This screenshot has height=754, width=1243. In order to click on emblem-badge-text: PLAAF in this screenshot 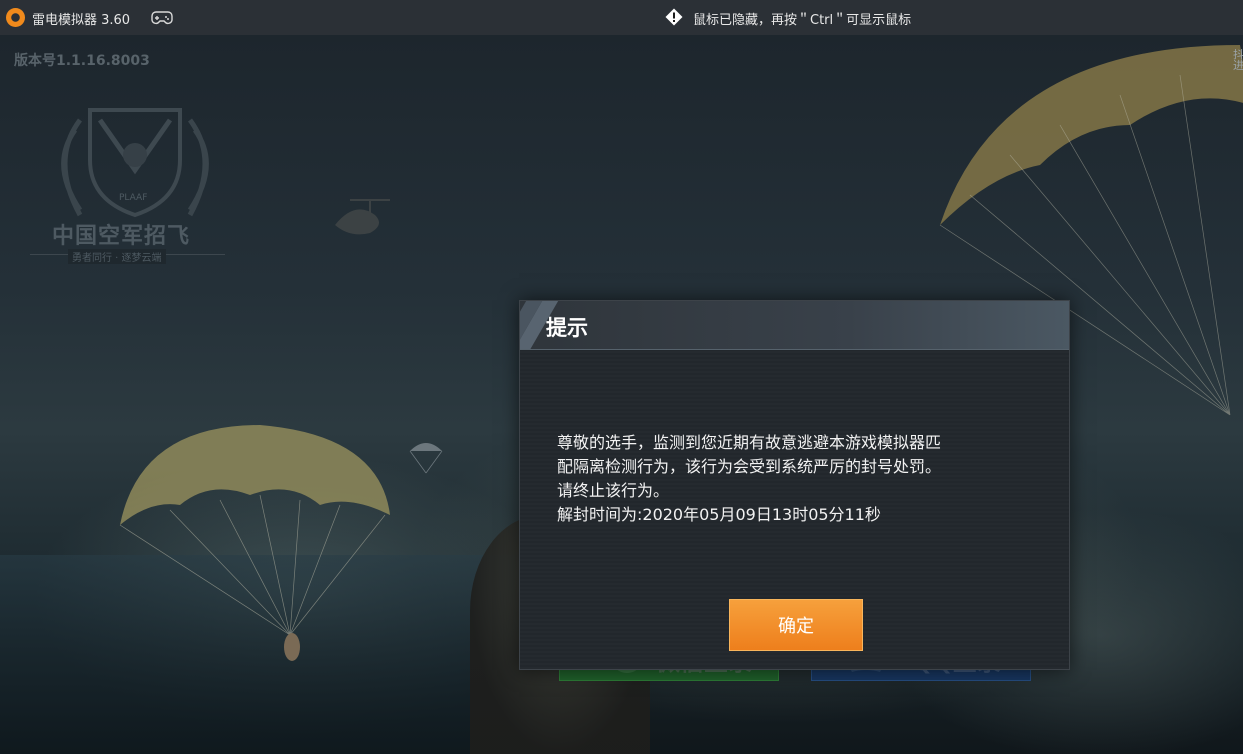, I will do `click(133, 198)`.